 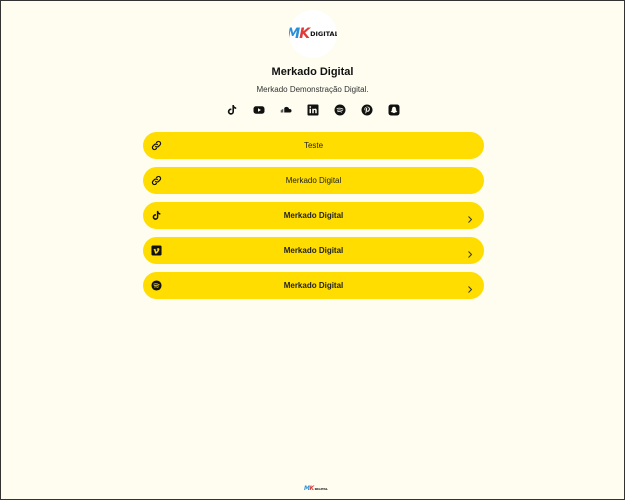 I want to click on link-button-vimeo: Merkado Digital, so click(x=313, y=250).